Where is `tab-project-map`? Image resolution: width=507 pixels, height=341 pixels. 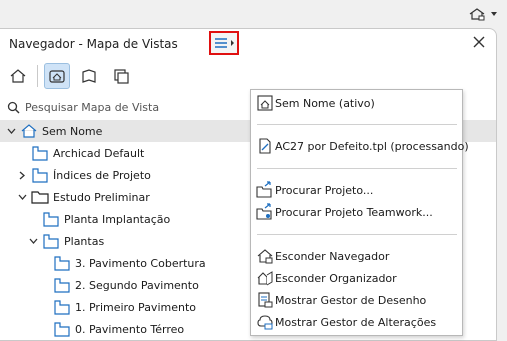
tab-project-map is located at coordinates (18, 76).